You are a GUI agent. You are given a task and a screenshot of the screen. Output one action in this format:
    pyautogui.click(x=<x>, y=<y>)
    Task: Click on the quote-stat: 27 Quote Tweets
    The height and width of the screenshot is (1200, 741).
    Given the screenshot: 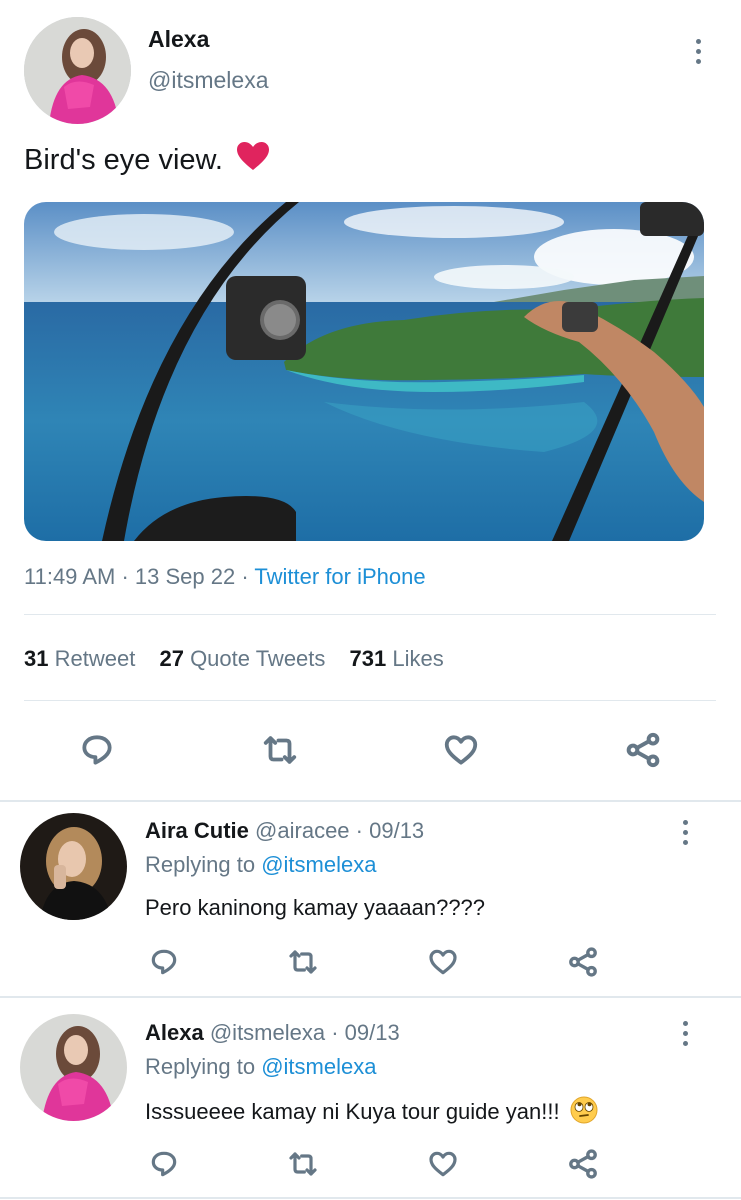 What is the action you would take?
    pyautogui.click(x=245, y=658)
    